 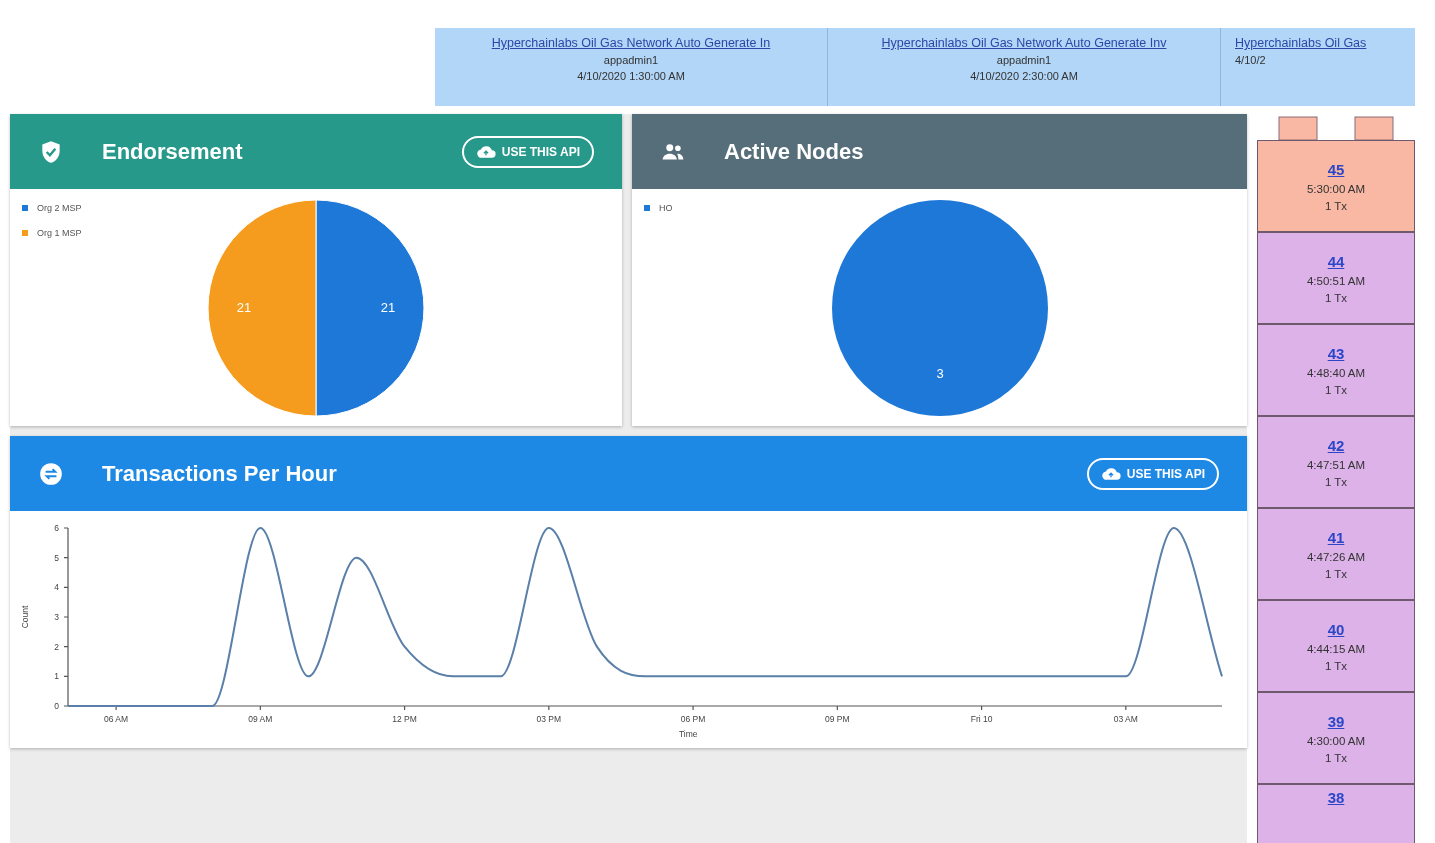 What do you see at coordinates (1336, 740) in the screenshot?
I see `block-time: 4:30:00 AM` at bounding box center [1336, 740].